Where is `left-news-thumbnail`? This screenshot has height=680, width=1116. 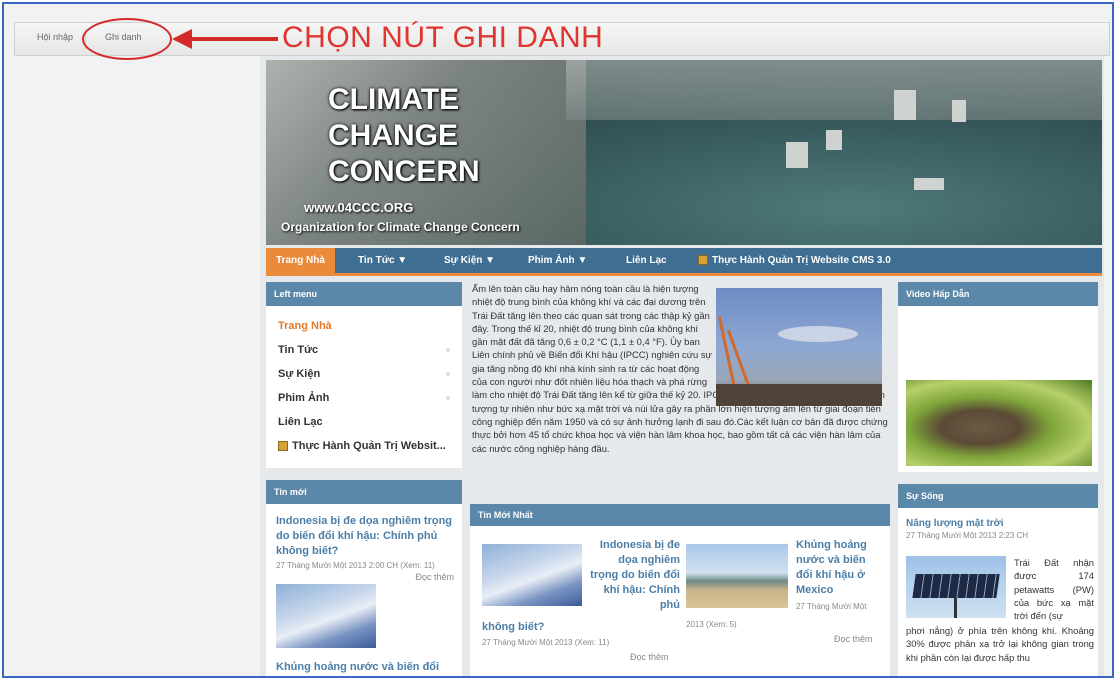
left-news-thumbnail is located at coordinates (326, 616).